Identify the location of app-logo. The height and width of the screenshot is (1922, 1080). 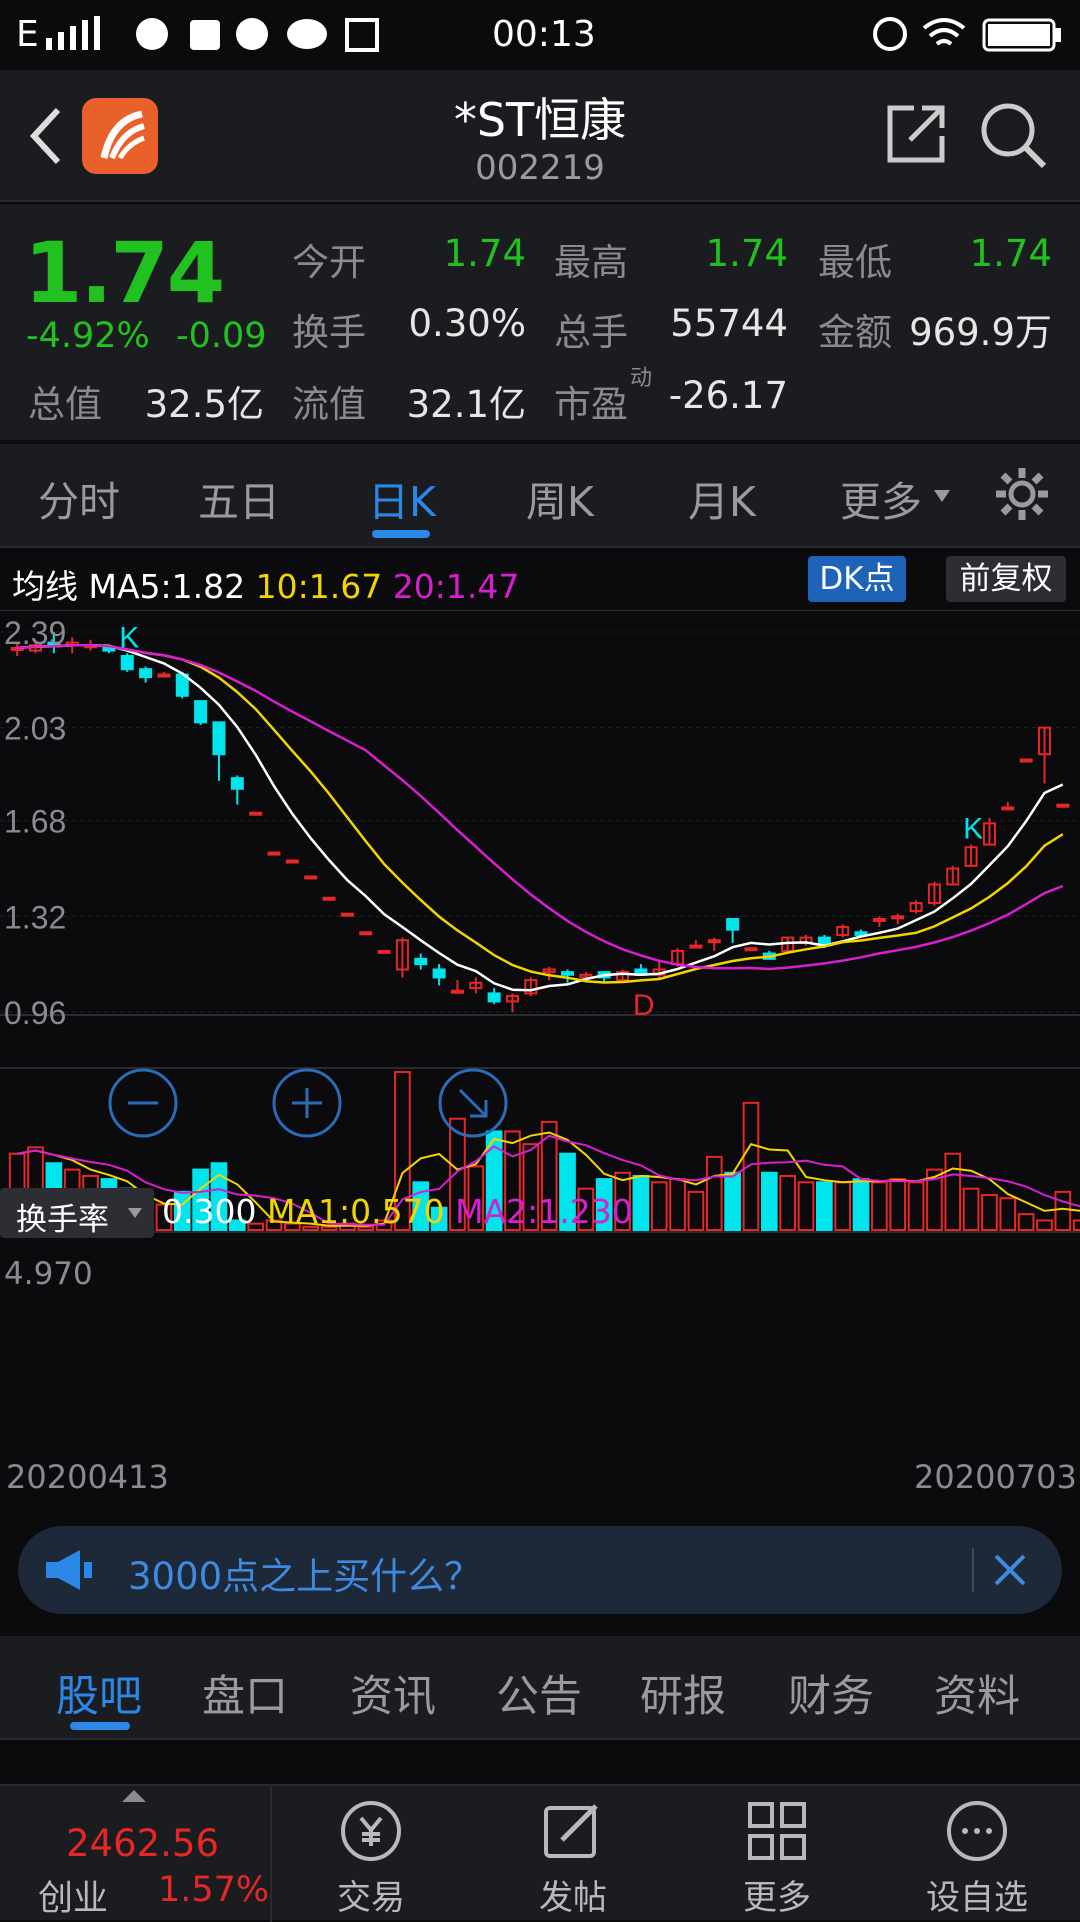
(120, 136).